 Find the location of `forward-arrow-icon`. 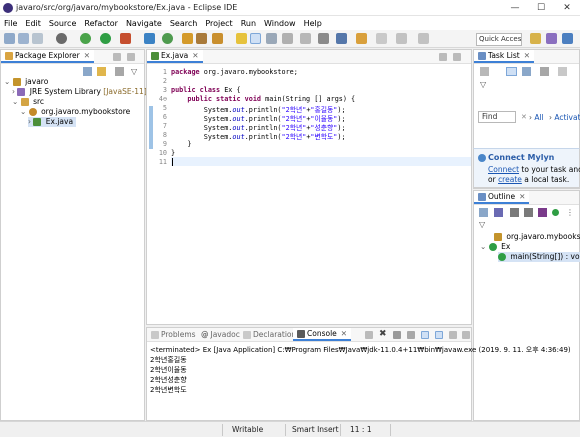

forward-arrow-icon is located at coordinates (423, 38).